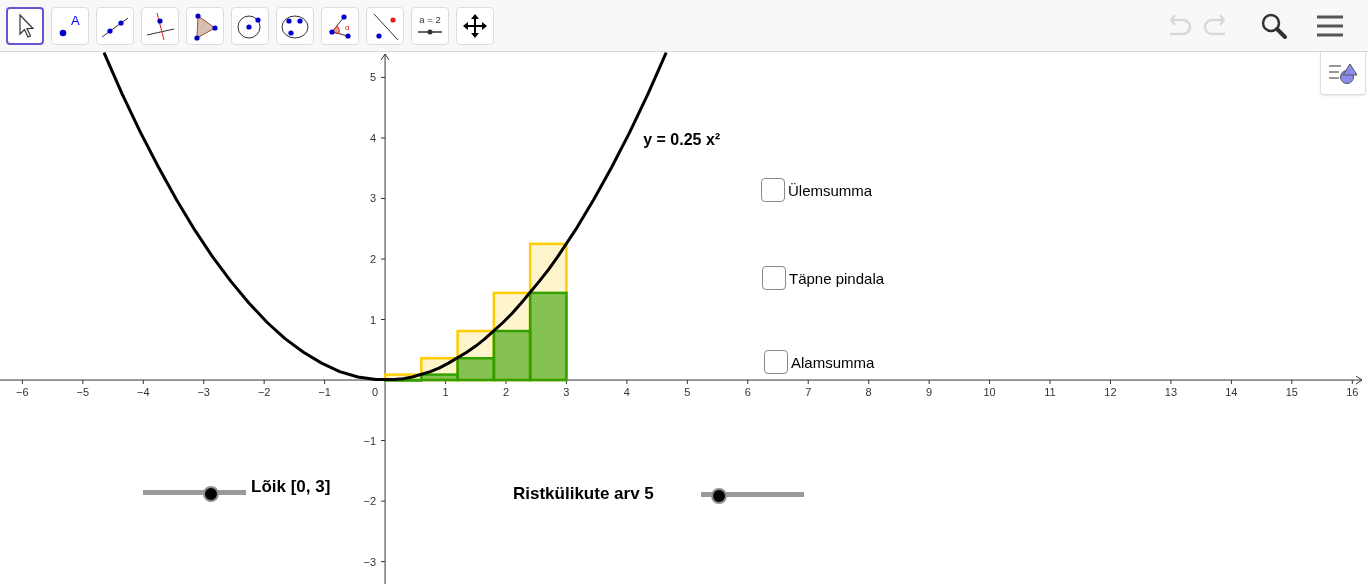  I want to click on pan-tool-button, so click(475, 25).